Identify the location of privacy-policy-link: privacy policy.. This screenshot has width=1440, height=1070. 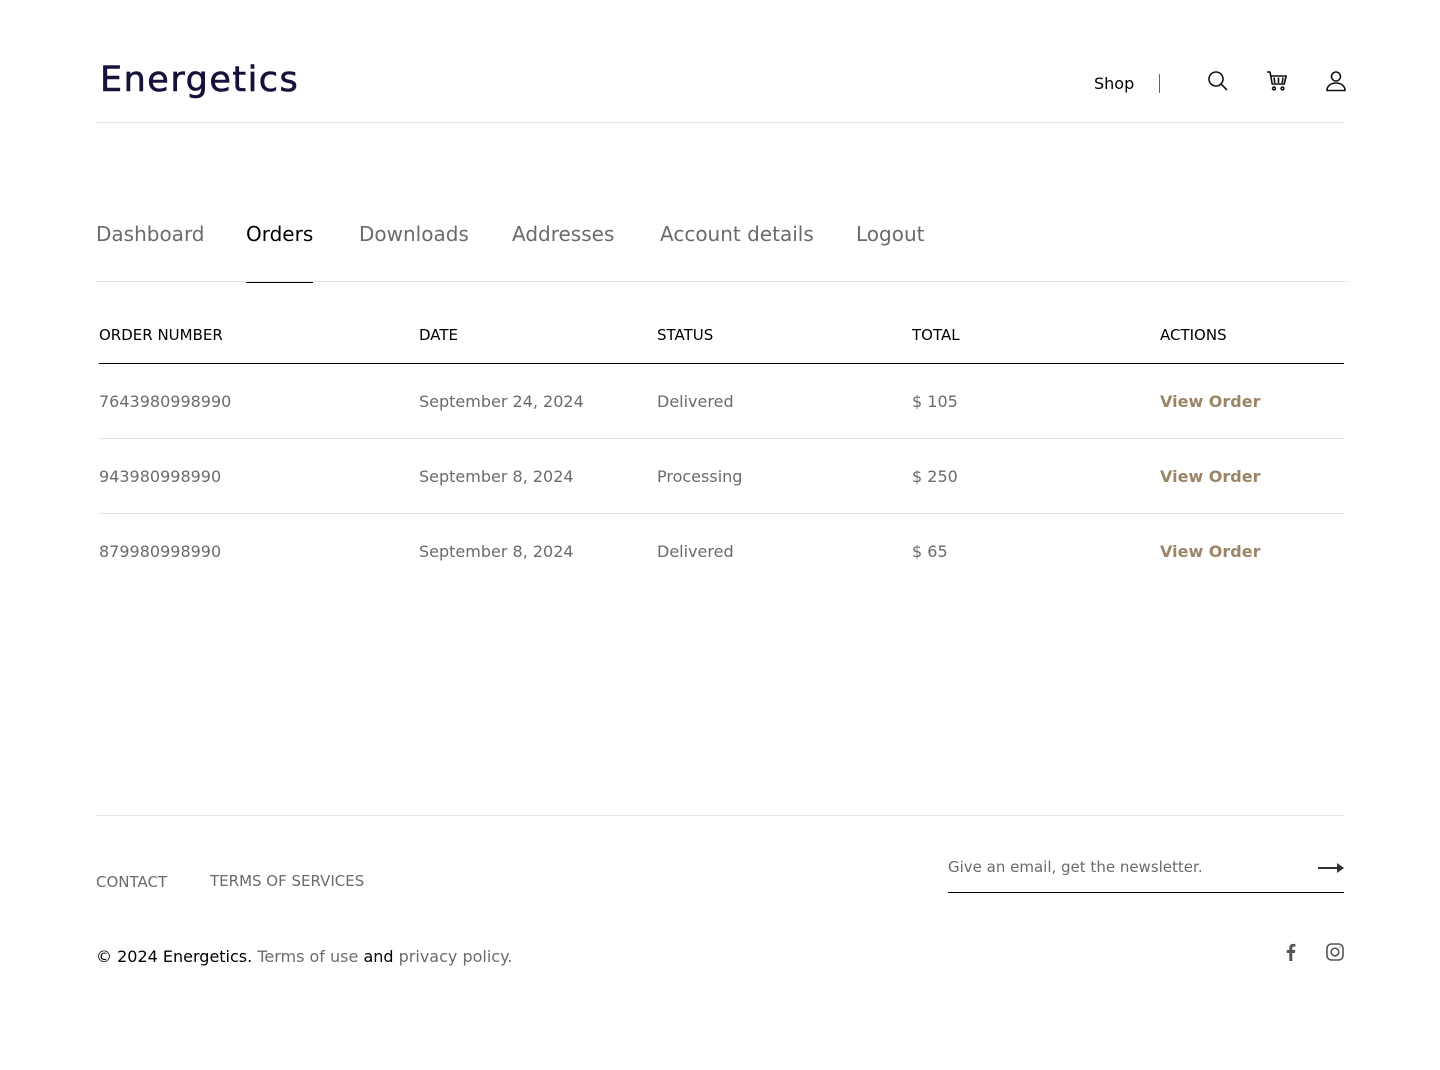
(456, 956).